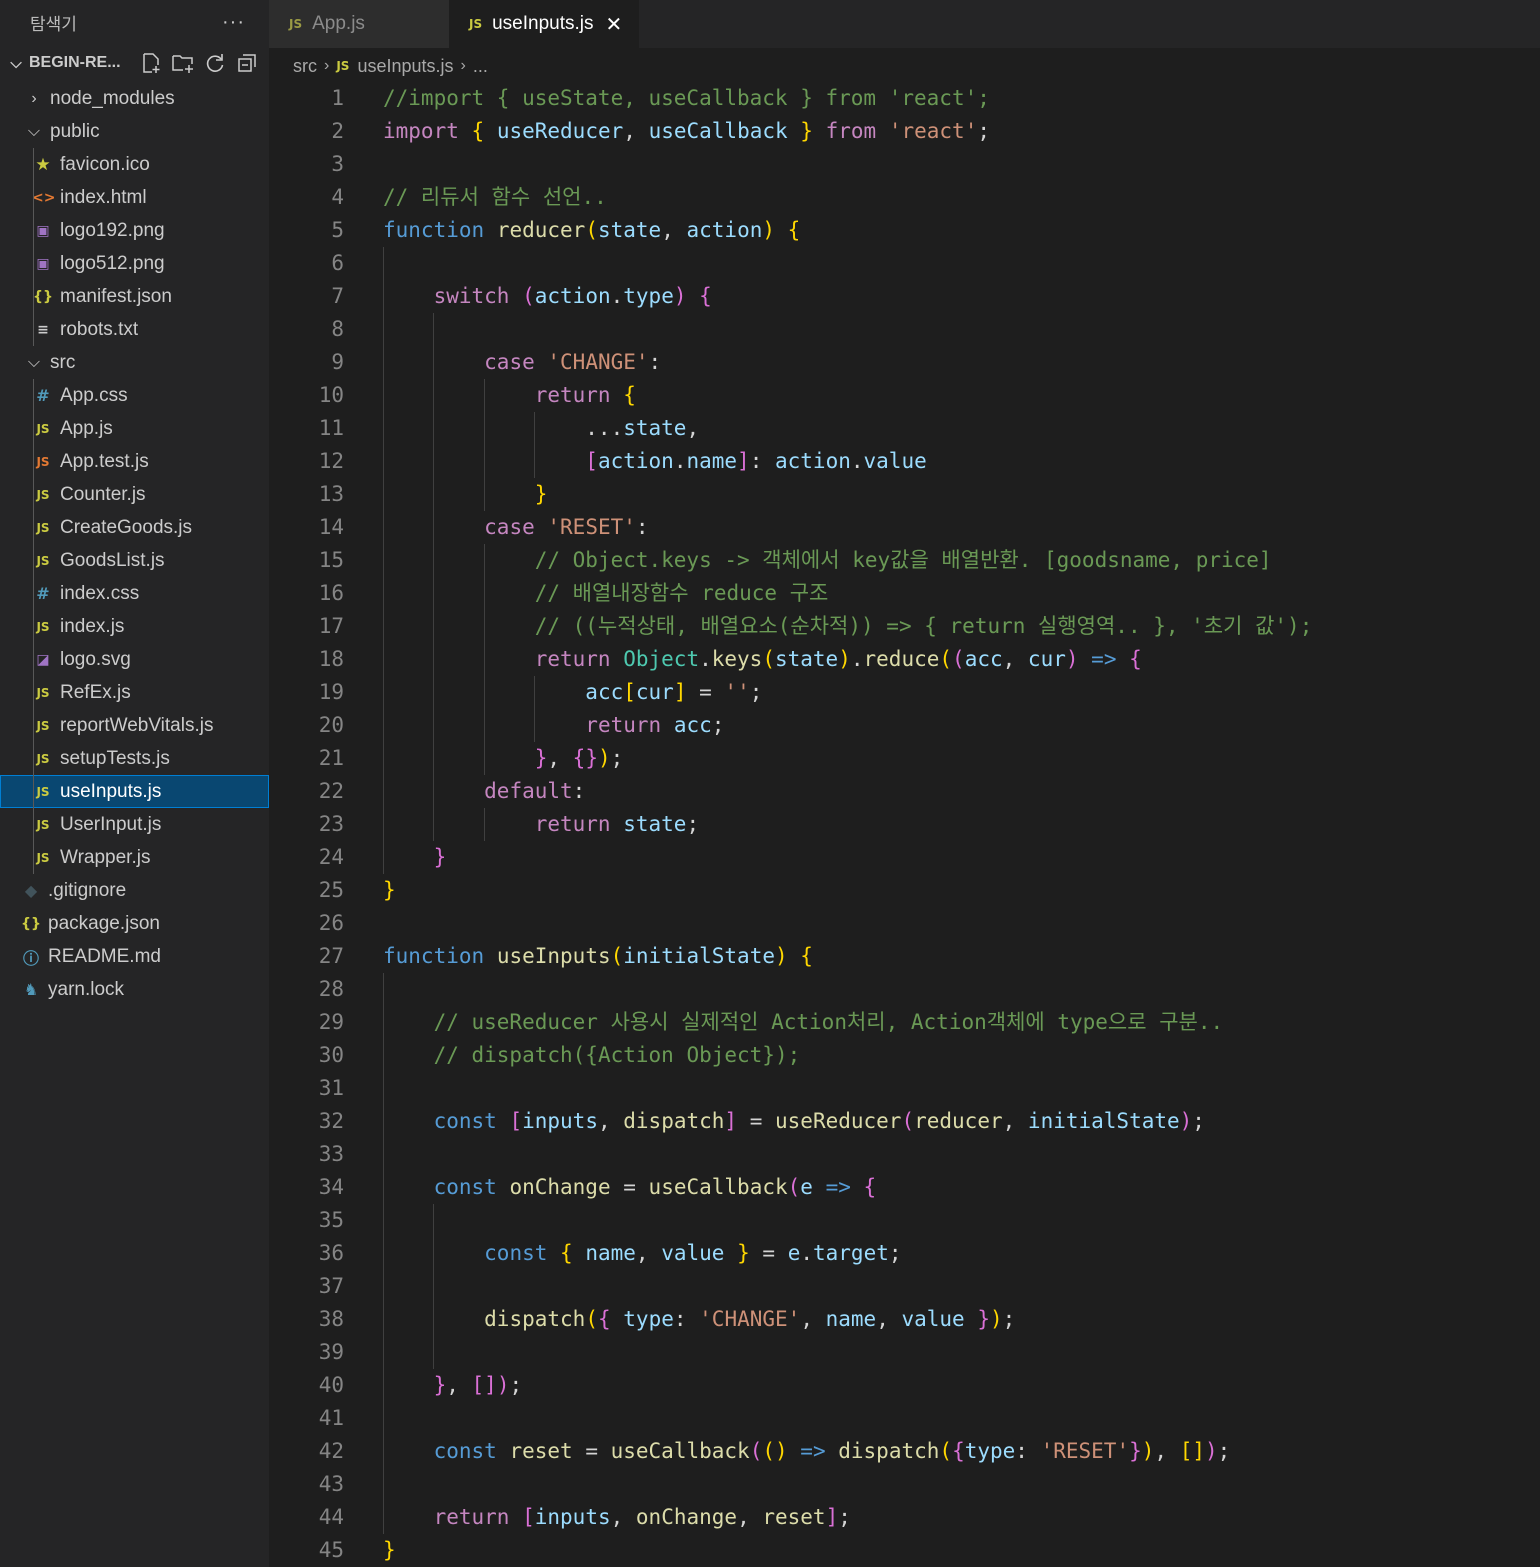  What do you see at coordinates (904, 395) in the screenshot?
I see `code-line: 10 return {` at bounding box center [904, 395].